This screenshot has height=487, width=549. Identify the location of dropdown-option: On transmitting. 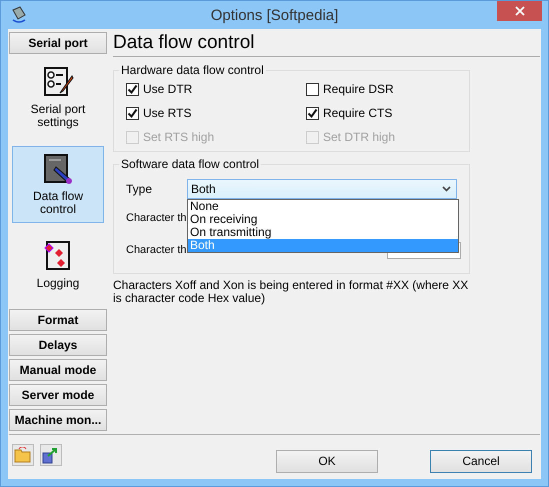
(323, 232).